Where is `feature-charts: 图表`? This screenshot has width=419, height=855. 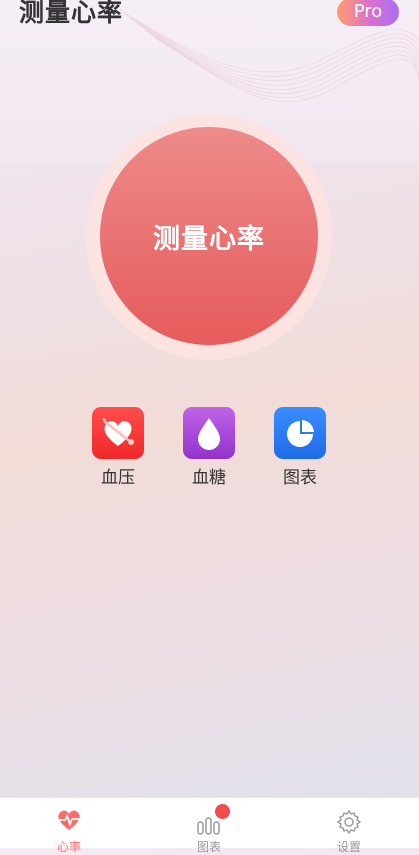 feature-charts: 图表 is located at coordinates (300, 447).